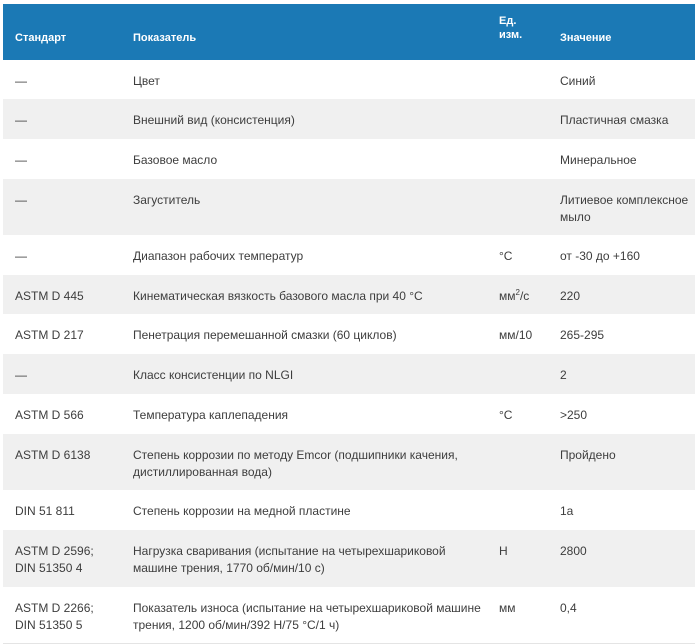  What do you see at coordinates (349, 79) in the screenshot?
I see `table-row: — Цвет Синий` at bounding box center [349, 79].